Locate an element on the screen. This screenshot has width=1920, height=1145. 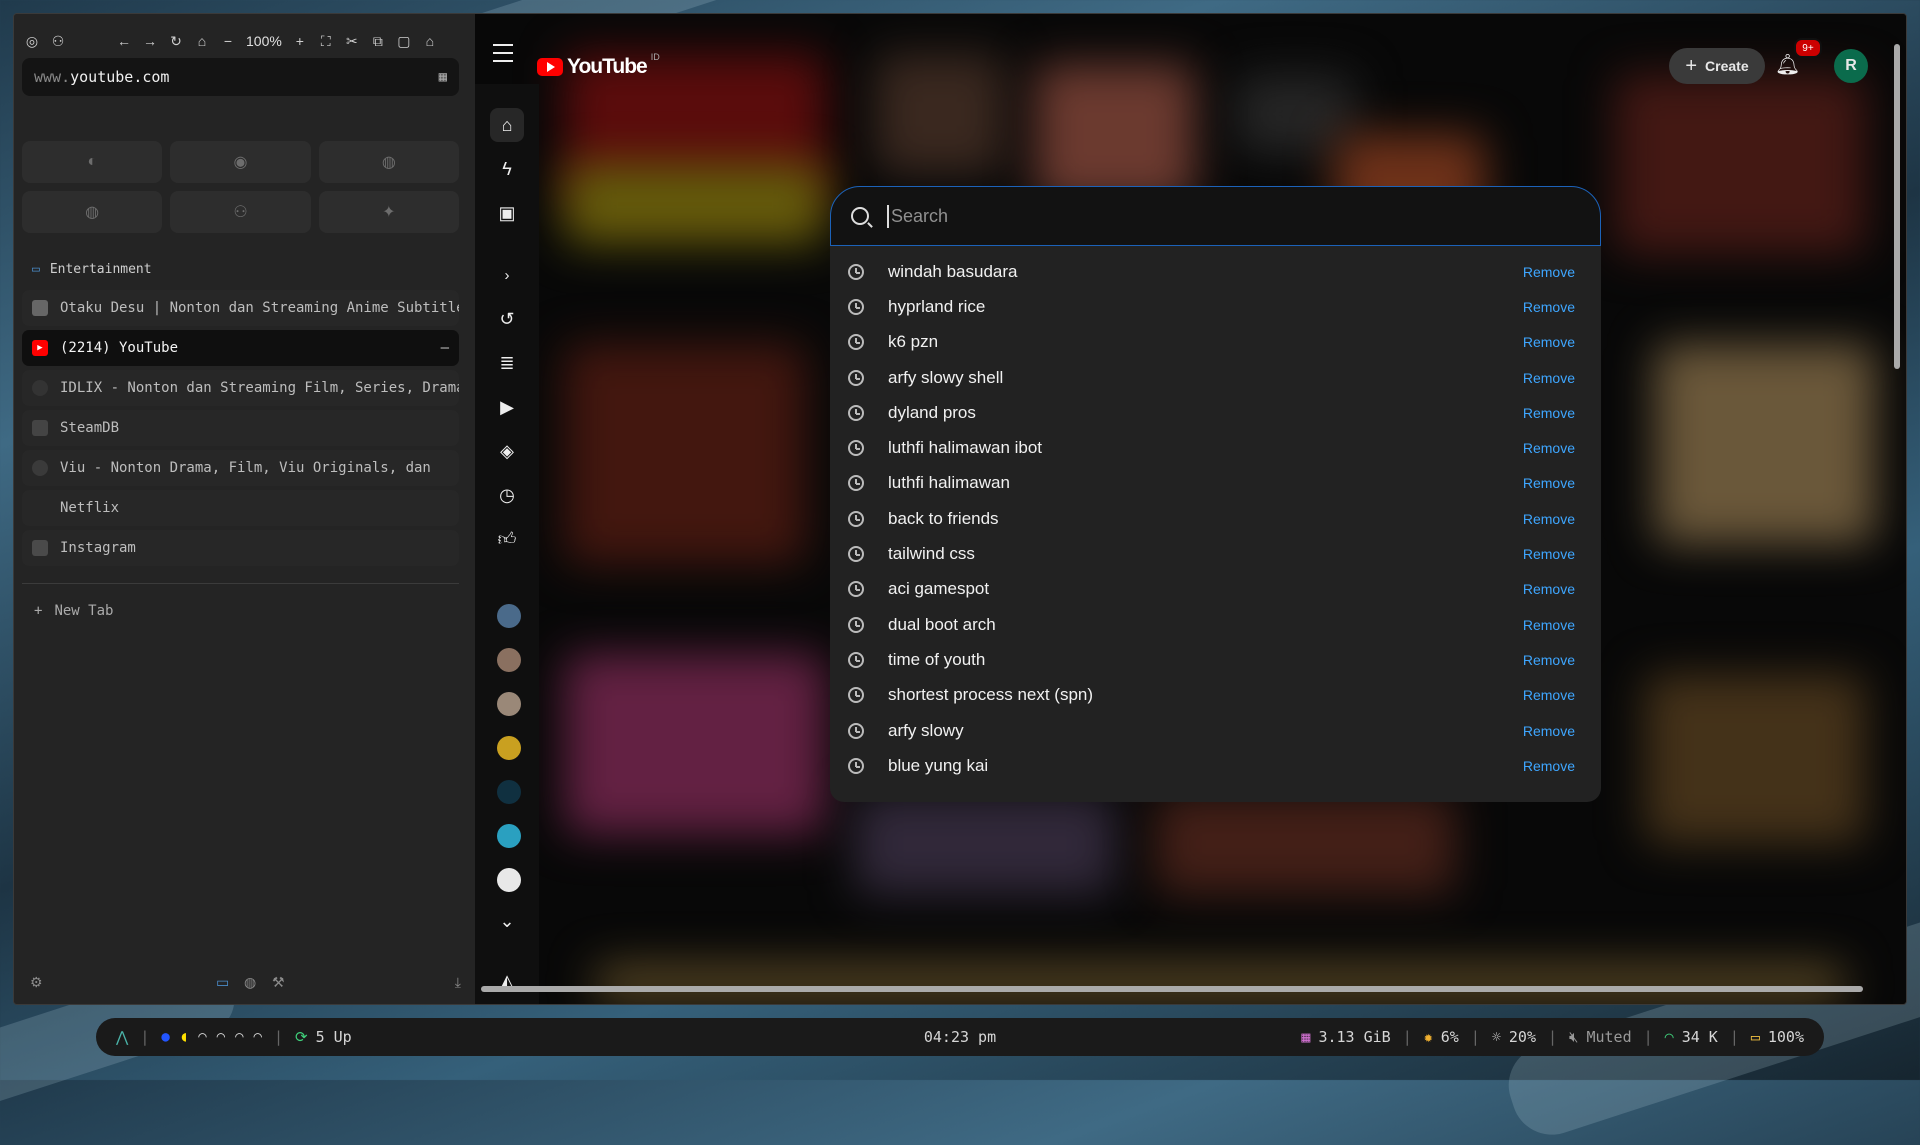
zoom-in-icon: + is located at coordinates (300, 41).